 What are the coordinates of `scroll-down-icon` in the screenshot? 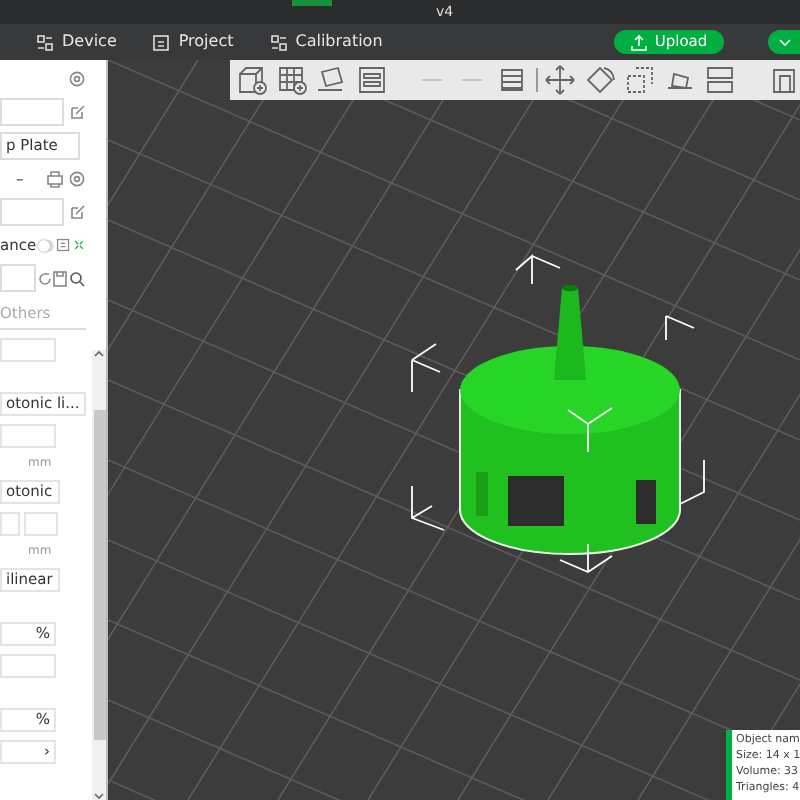 It's located at (99, 796).